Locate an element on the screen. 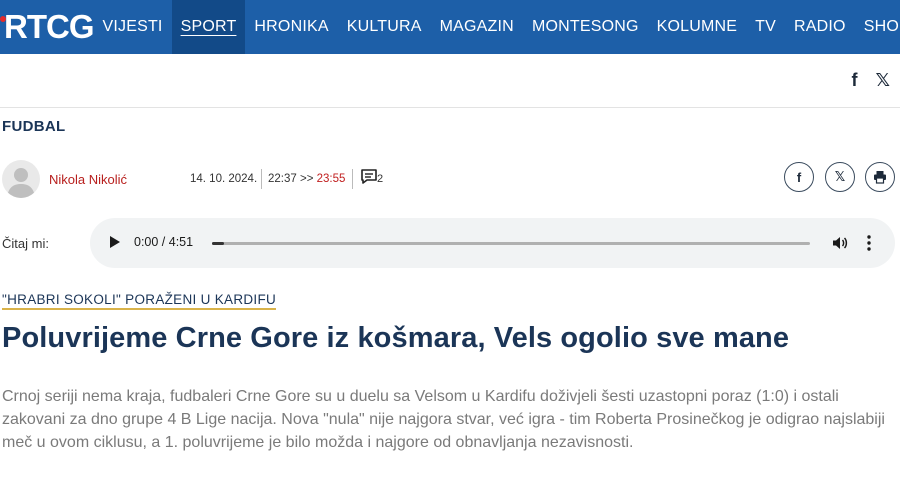  audio-player: 0:00 / 4:51 is located at coordinates (492, 243).